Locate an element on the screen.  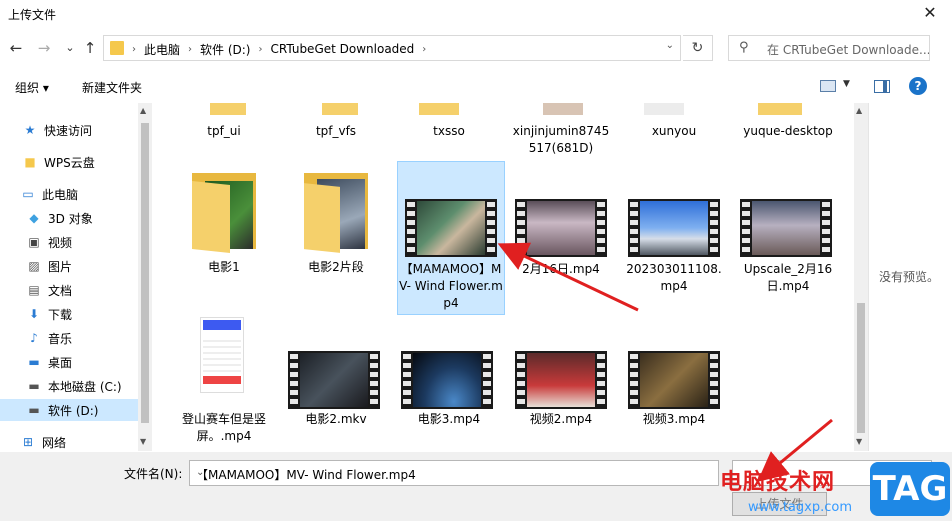
sidebar-item: ♪ 音乐 is located at coordinates (69, 338).